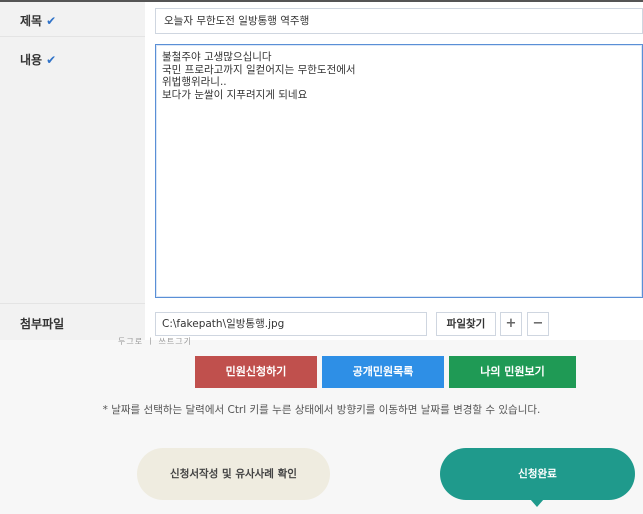 This screenshot has height=514, width=643. I want to click on content-line: 국민 프로라고까지 일컫어지는 무한도전에서, so click(259, 69).